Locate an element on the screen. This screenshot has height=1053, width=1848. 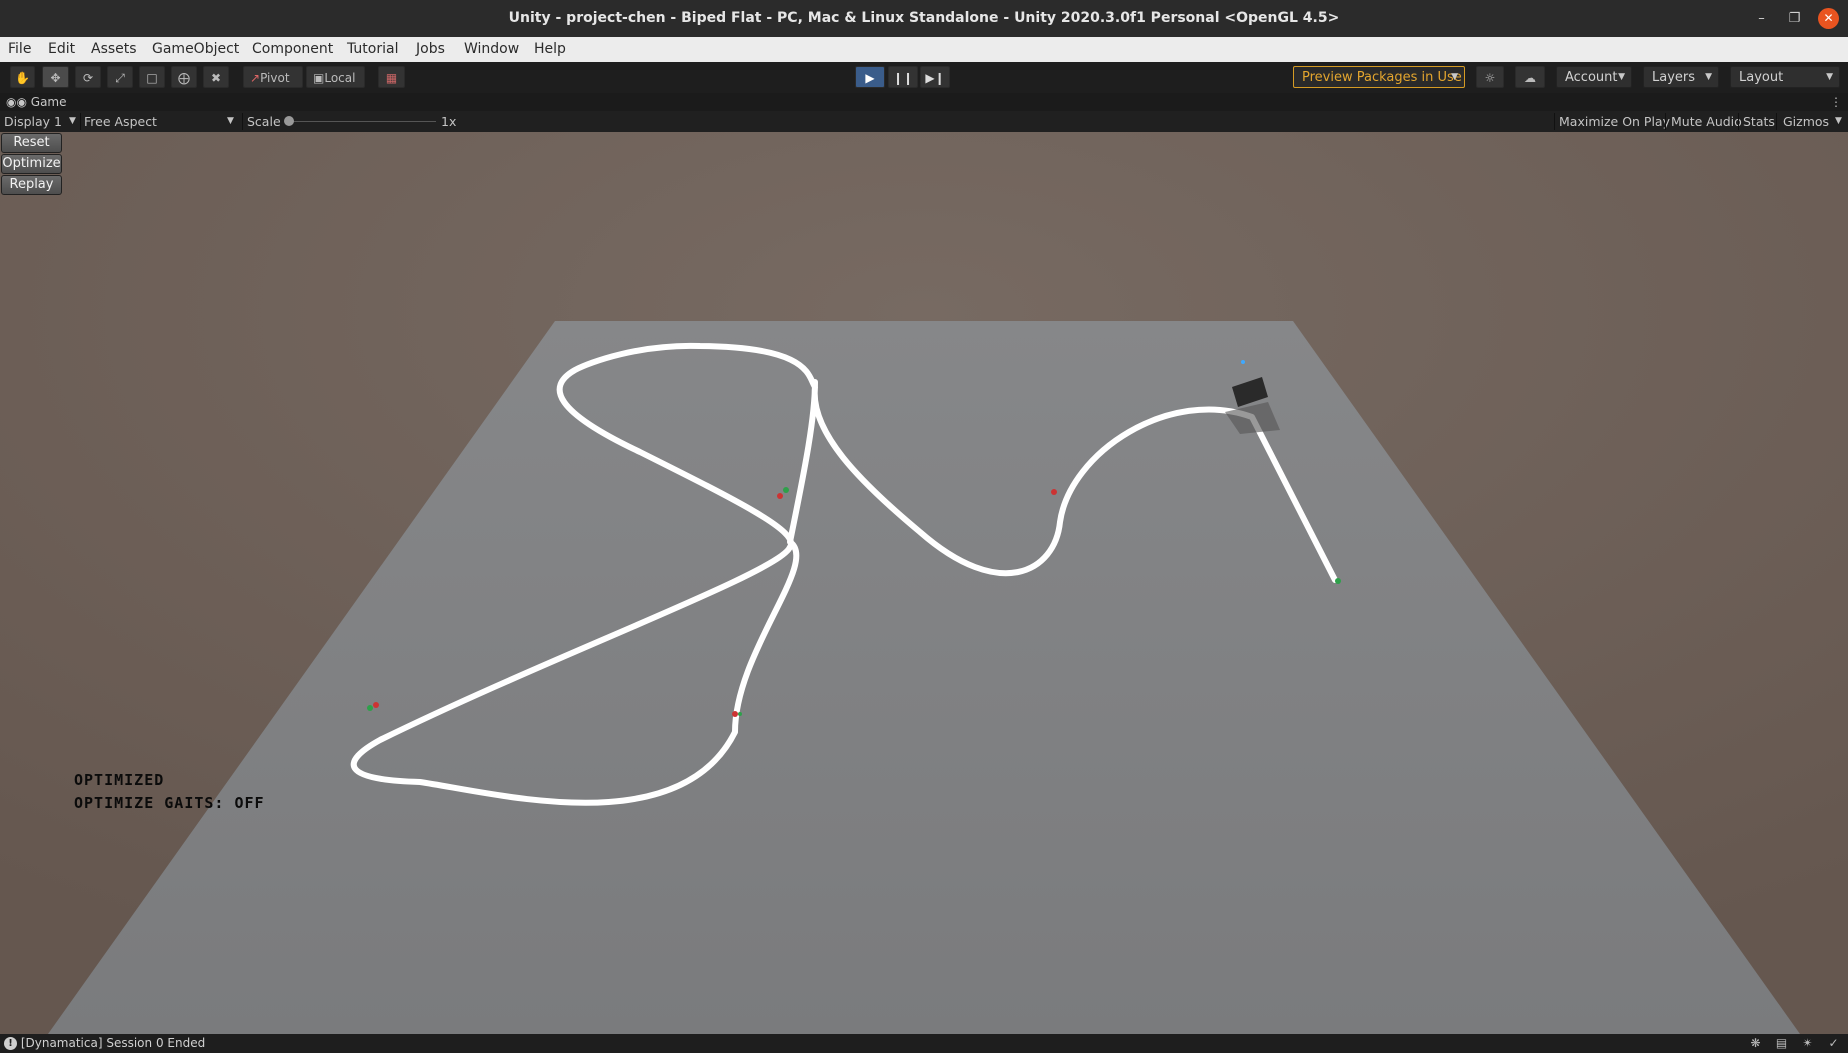
optimize-gaits-status: OPTIMIZE GAITS: OFF is located at coordinates (169, 803).